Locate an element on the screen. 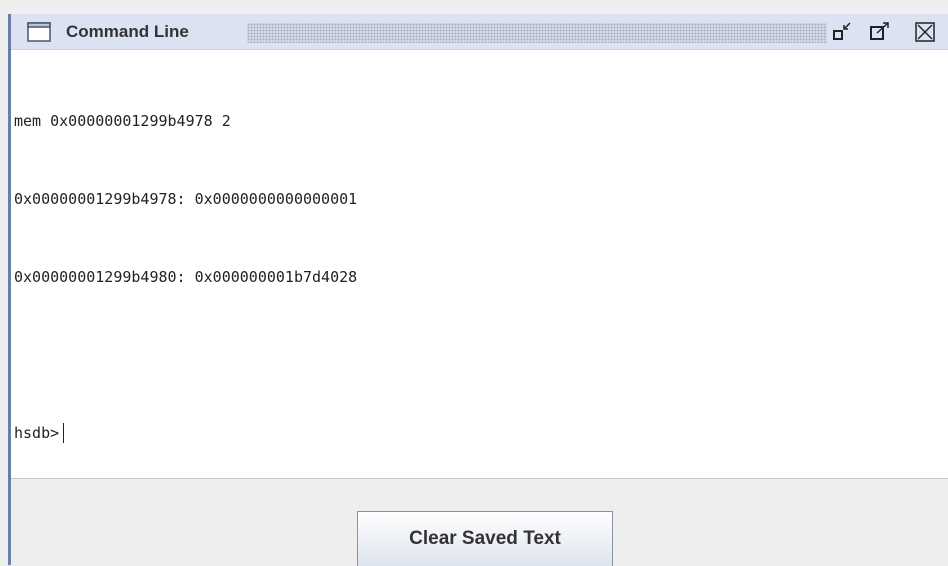 The height and width of the screenshot is (566, 948). console-line: mem 0x00000001299b4978 2 is located at coordinates (122, 121).